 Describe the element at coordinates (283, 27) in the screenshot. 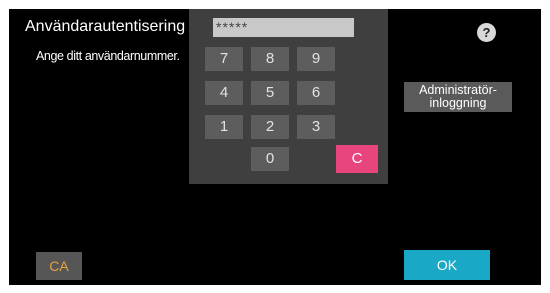

I see `user-number-input: *****` at that location.